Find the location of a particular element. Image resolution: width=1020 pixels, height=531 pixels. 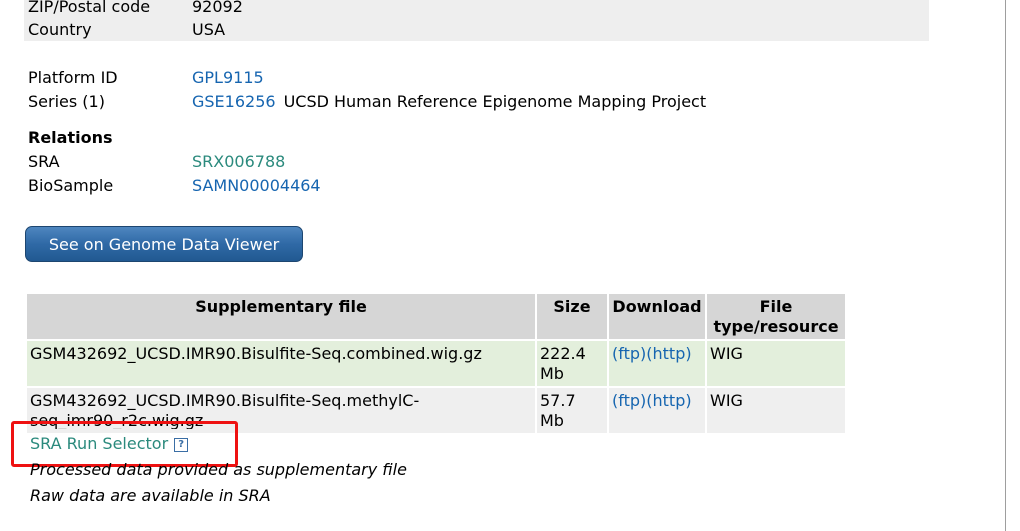

platform-value: GPL9115 is located at coordinates (228, 78).